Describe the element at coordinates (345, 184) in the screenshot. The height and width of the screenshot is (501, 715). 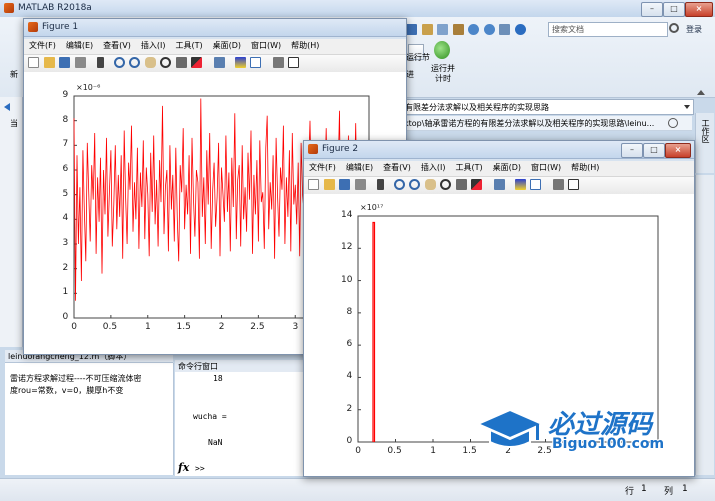
I see `fig2-save-icon` at that location.